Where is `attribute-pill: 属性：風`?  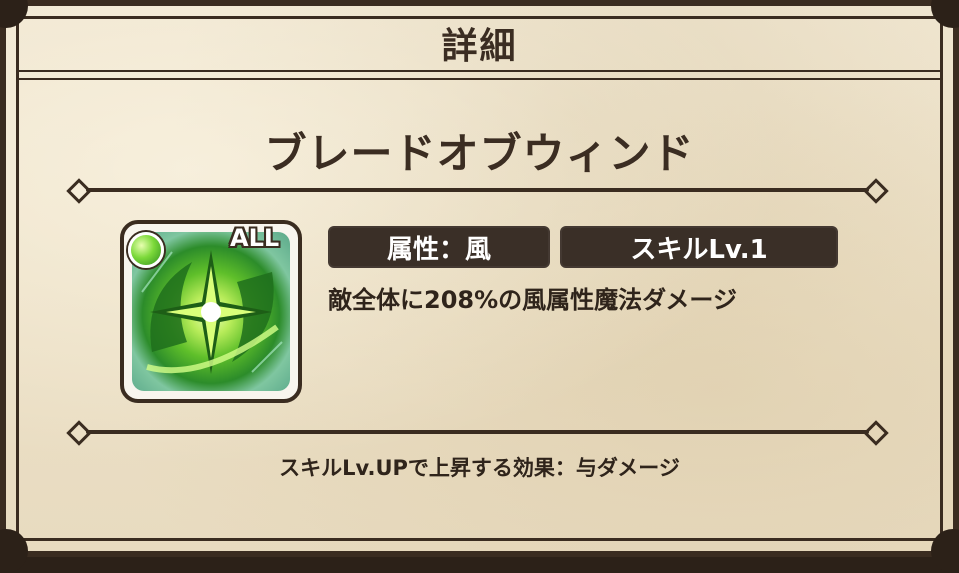 attribute-pill: 属性：風 is located at coordinates (439, 247).